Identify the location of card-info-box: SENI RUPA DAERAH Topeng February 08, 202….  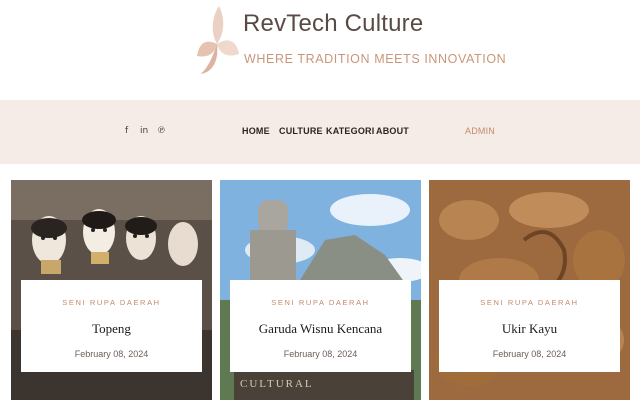
(111, 326).